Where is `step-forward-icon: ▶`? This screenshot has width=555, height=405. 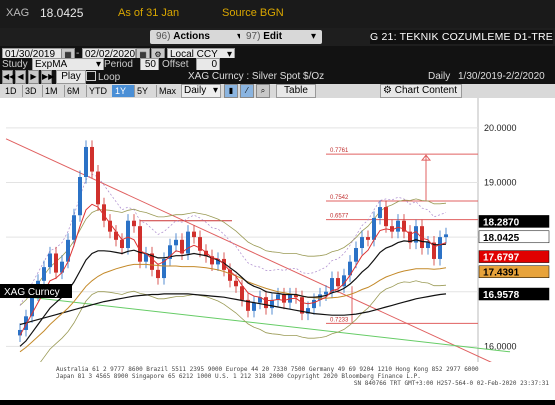 step-forward-icon: ▶ is located at coordinates (33, 77).